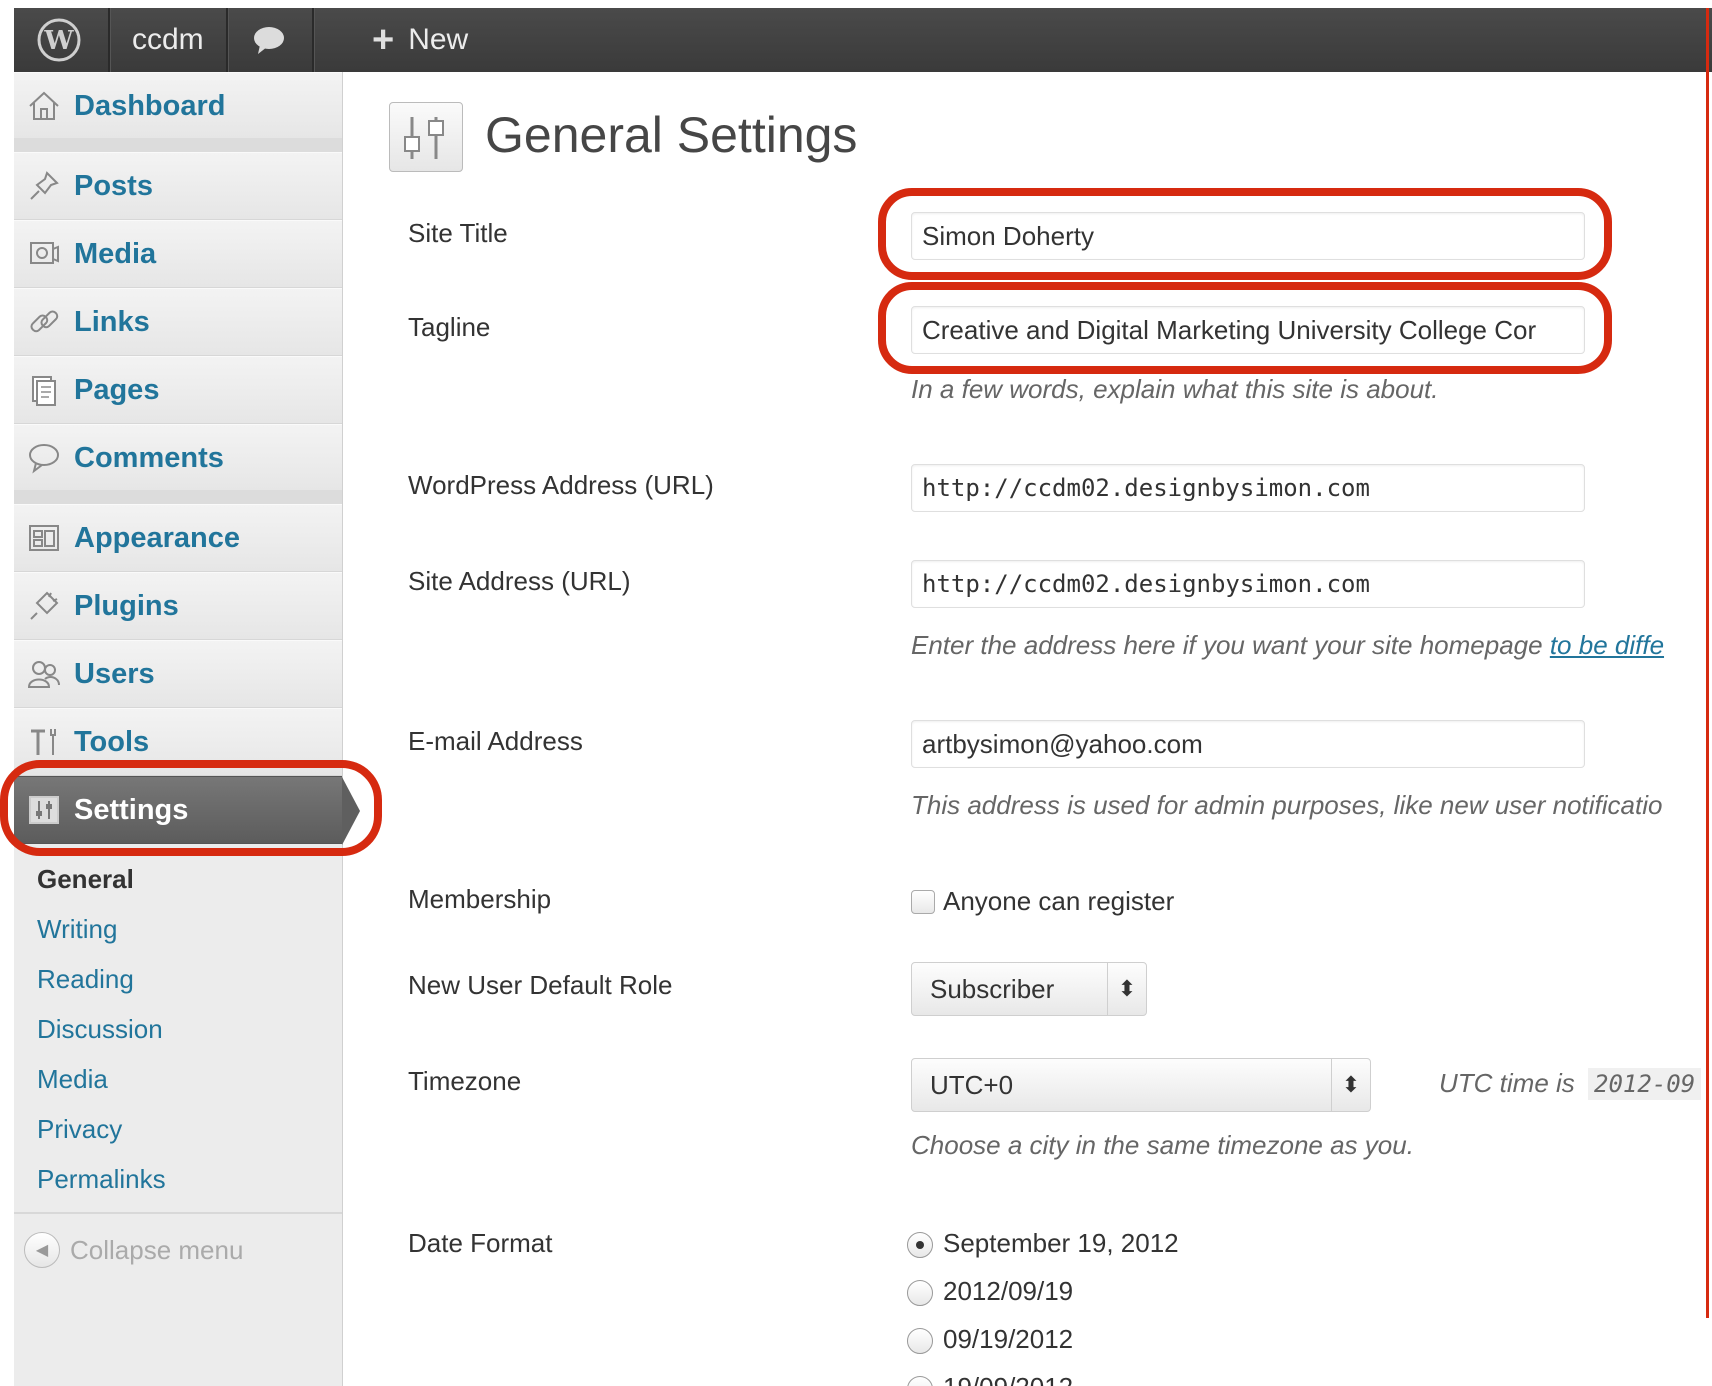 The image size is (1712, 1386). I want to click on sidebar-item-plugins: Plugins, so click(178, 606).